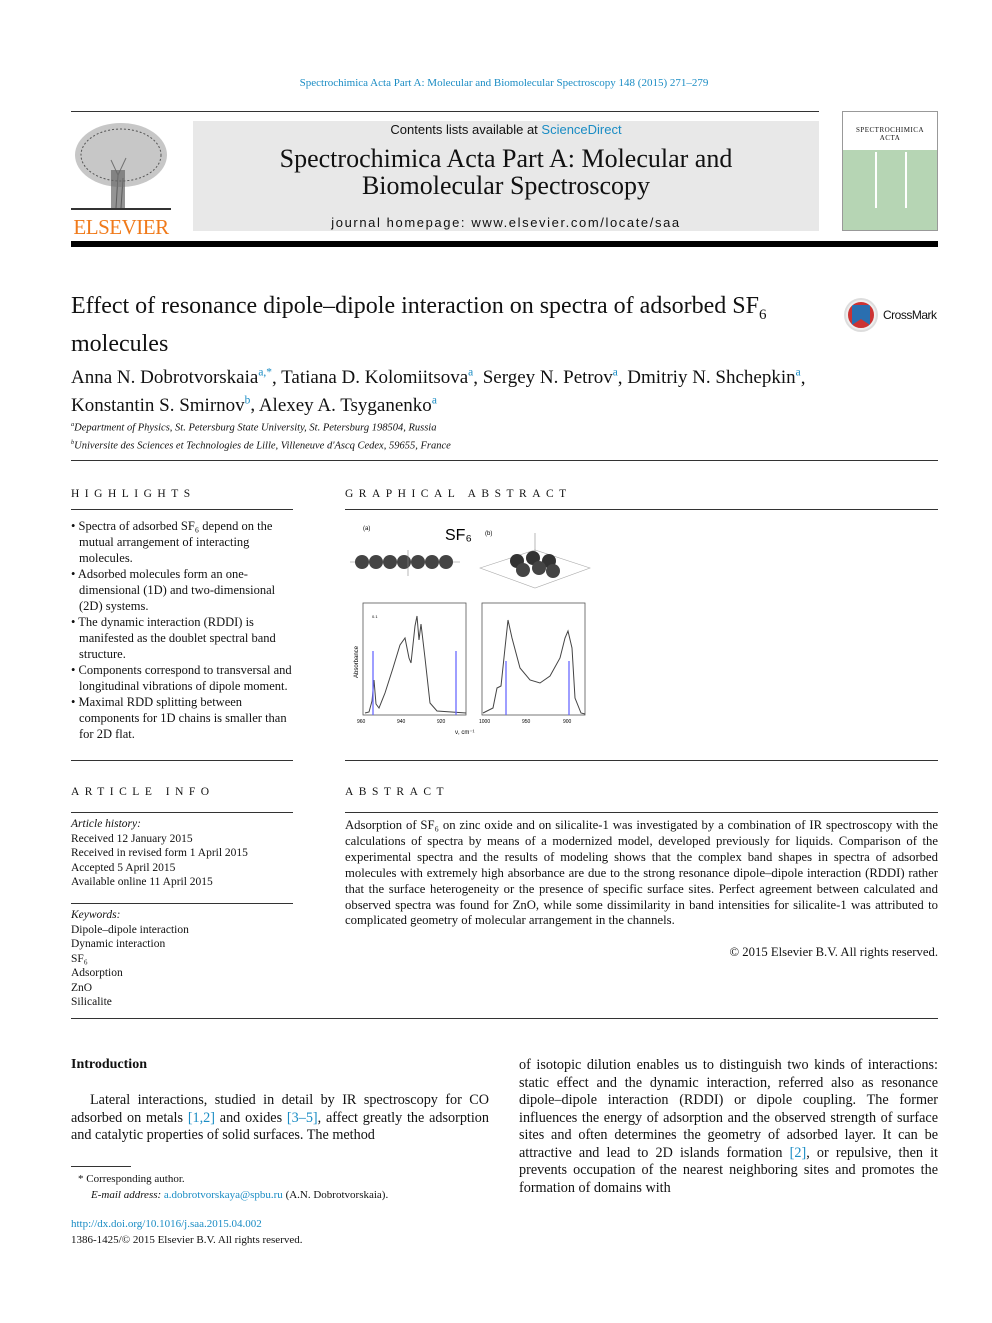  Describe the element at coordinates (171, 377) in the screenshot. I see `author: Anna N. Dobrotvorskaiaa,*` at that location.